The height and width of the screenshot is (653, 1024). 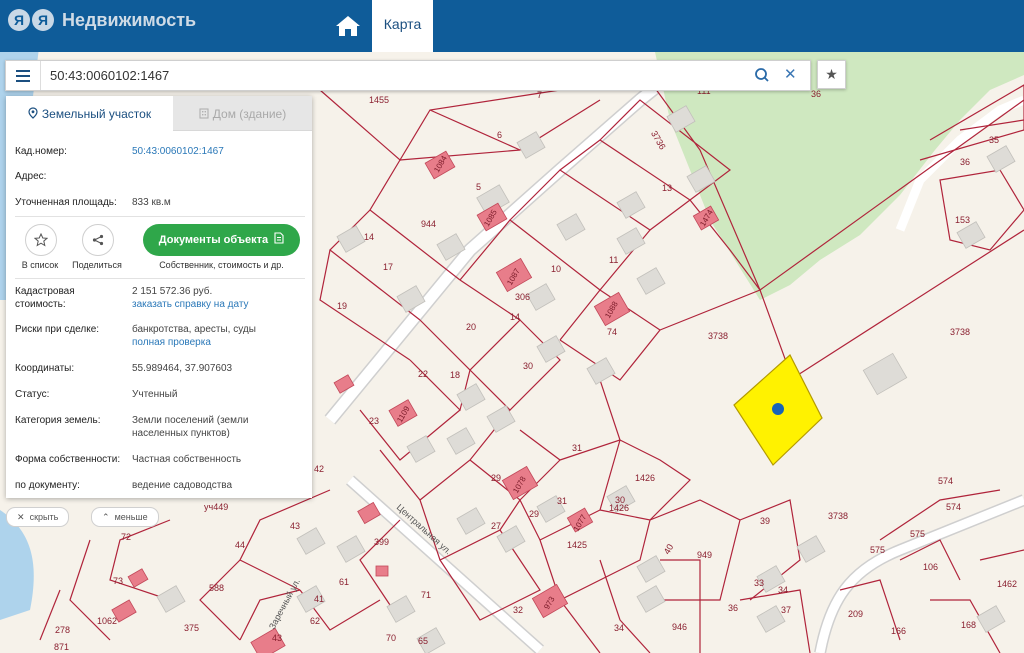 I want to click on label-209: 209, so click(x=855, y=614).